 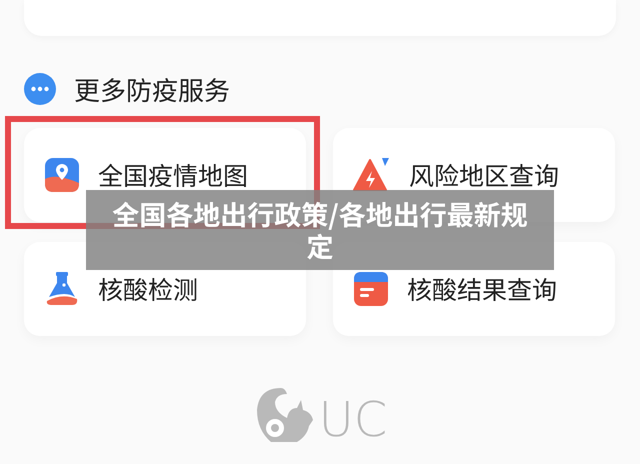 What do you see at coordinates (371, 289) in the screenshot?
I see `form-card-icon` at bounding box center [371, 289].